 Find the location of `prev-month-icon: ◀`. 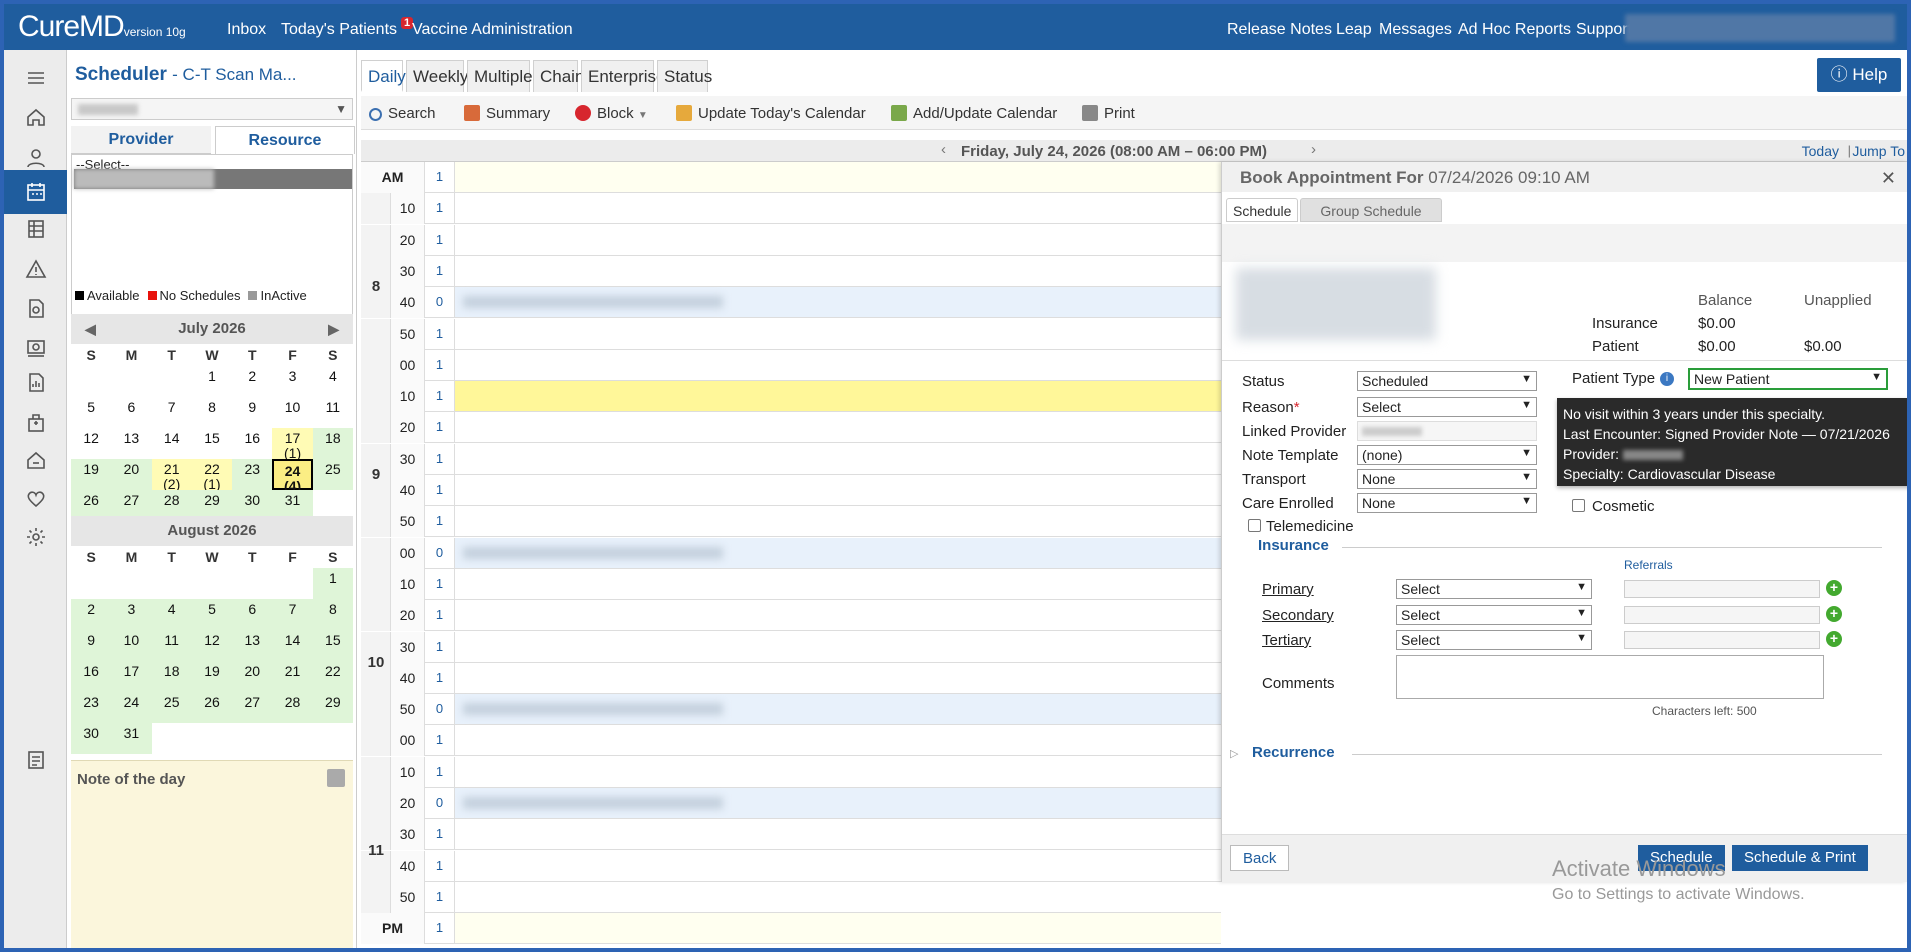

prev-month-icon: ◀ is located at coordinates (90, 329).